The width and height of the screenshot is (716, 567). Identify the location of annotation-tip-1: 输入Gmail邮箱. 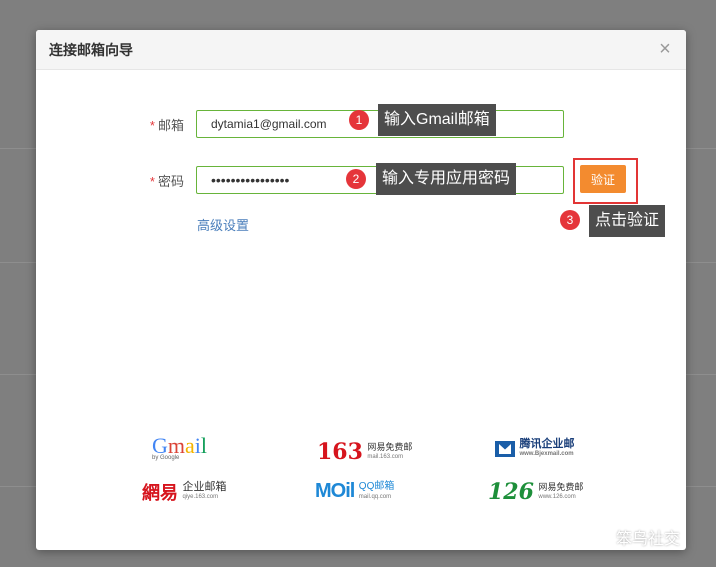
(437, 120).